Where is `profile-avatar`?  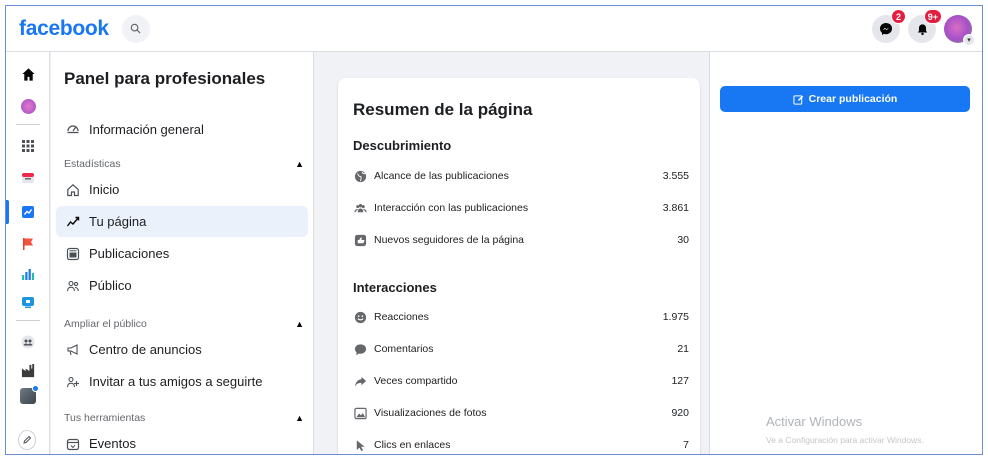
profile-avatar is located at coordinates (28, 106).